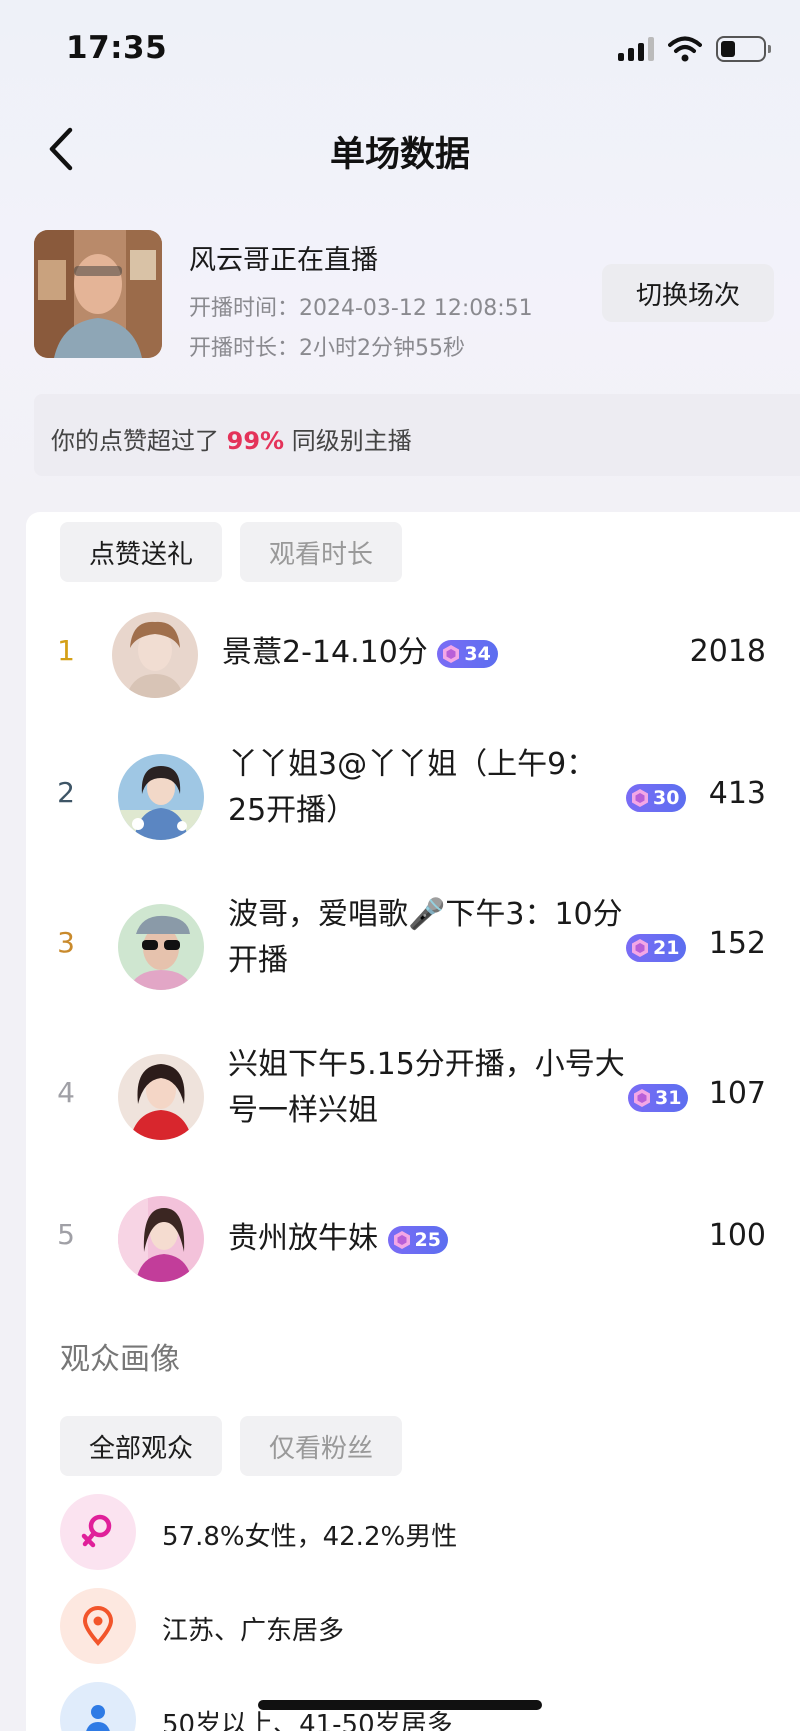  I want to click on wifi-icon, so click(685, 49).